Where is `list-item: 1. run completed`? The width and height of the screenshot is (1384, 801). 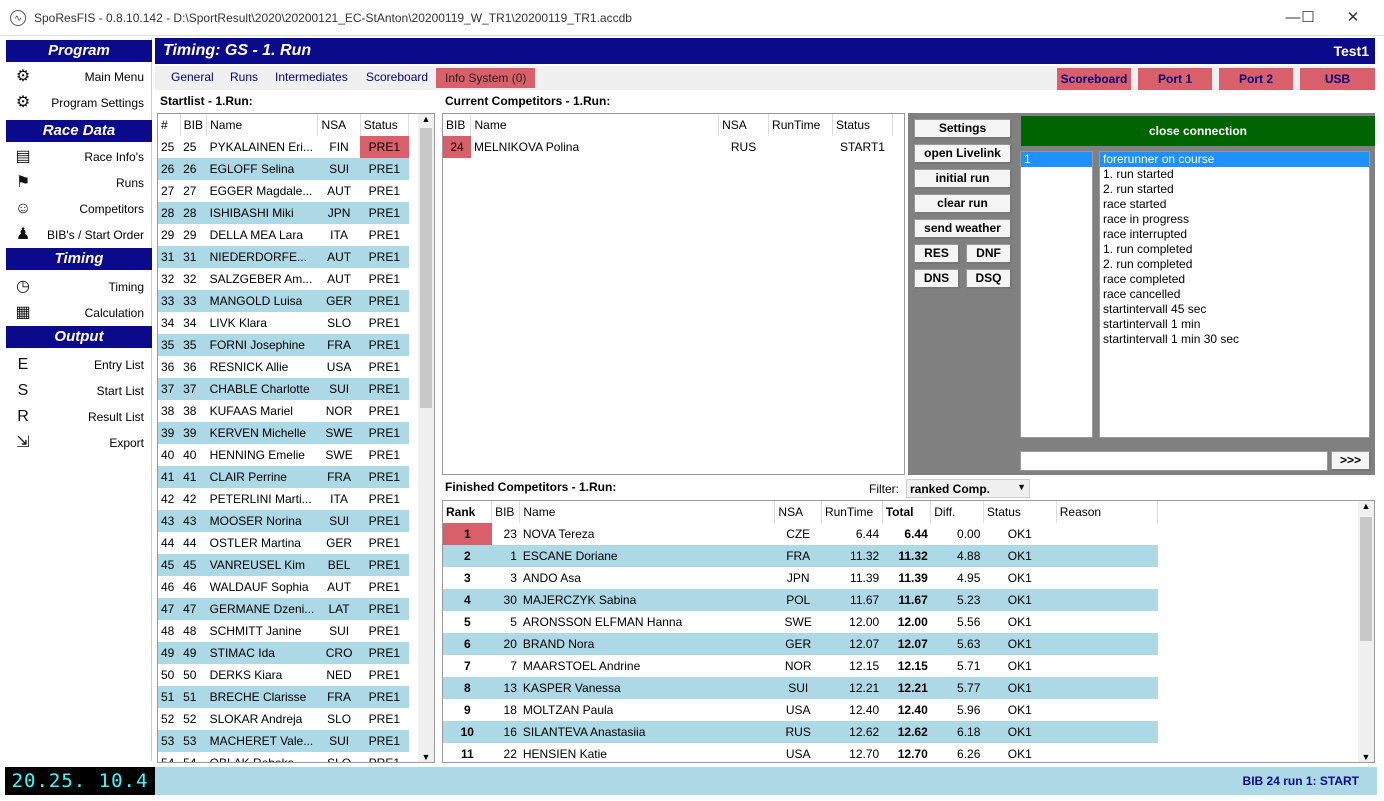
list-item: 1. run completed is located at coordinates (1234, 249).